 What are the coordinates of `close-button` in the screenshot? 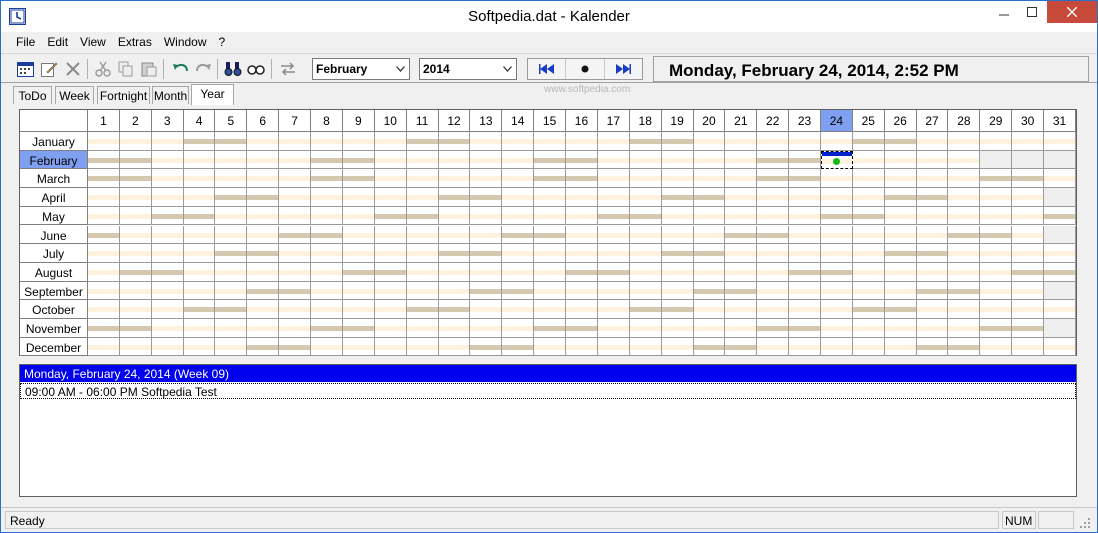 It's located at (1072, 12).